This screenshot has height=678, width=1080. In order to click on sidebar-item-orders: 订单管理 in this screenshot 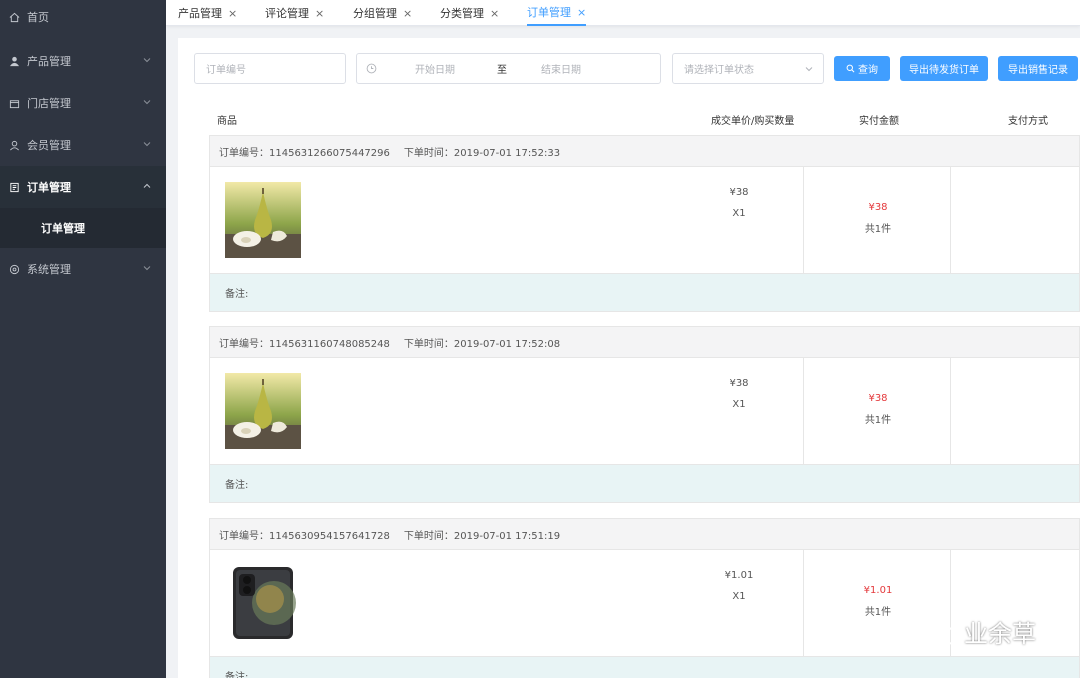, I will do `click(83, 187)`.